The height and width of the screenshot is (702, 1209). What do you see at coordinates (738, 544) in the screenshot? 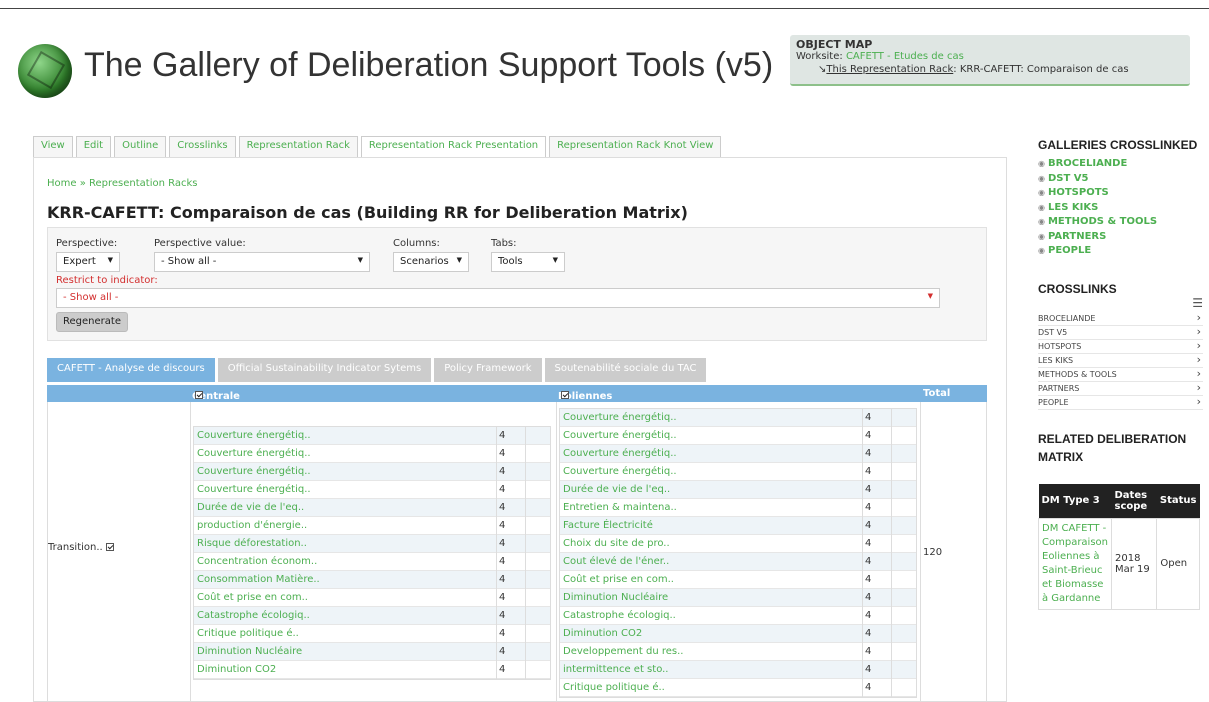
I see `indicator-row: Choix du site de pro.. 4` at bounding box center [738, 544].